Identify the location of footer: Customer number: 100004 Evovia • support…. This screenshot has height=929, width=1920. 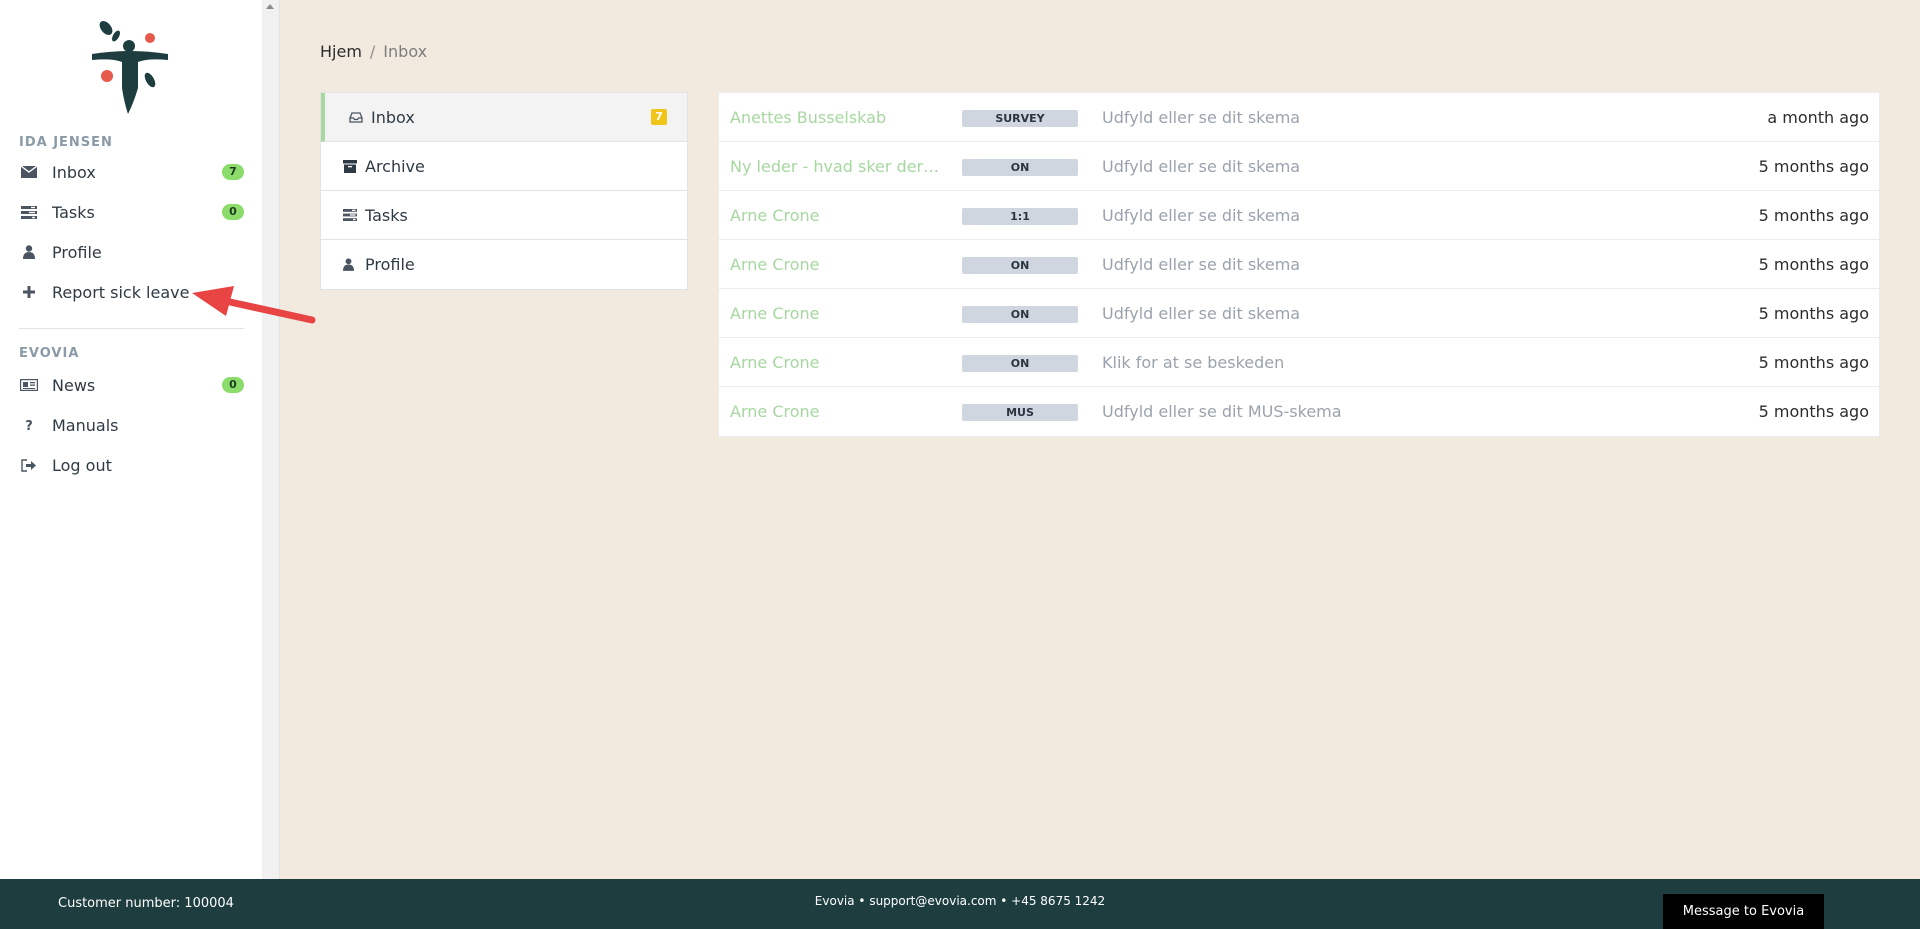
(960, 904).